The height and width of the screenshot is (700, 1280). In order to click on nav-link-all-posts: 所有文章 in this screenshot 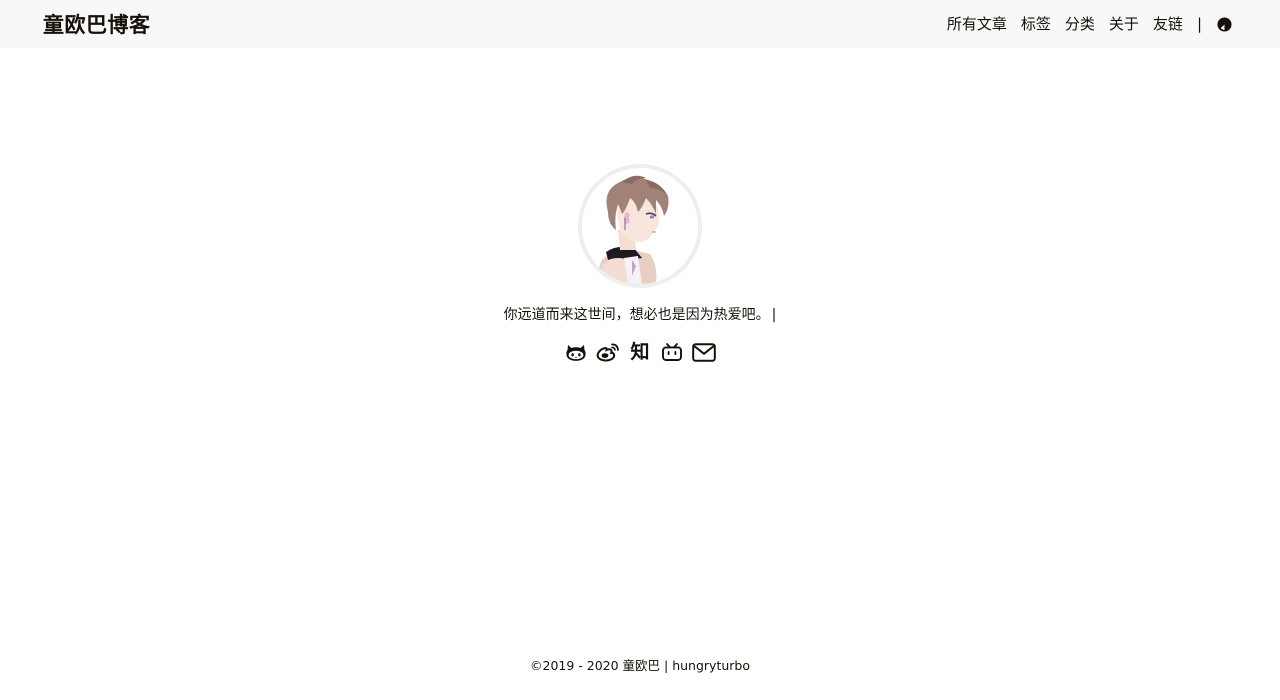, I will do `click(977, 24)`.